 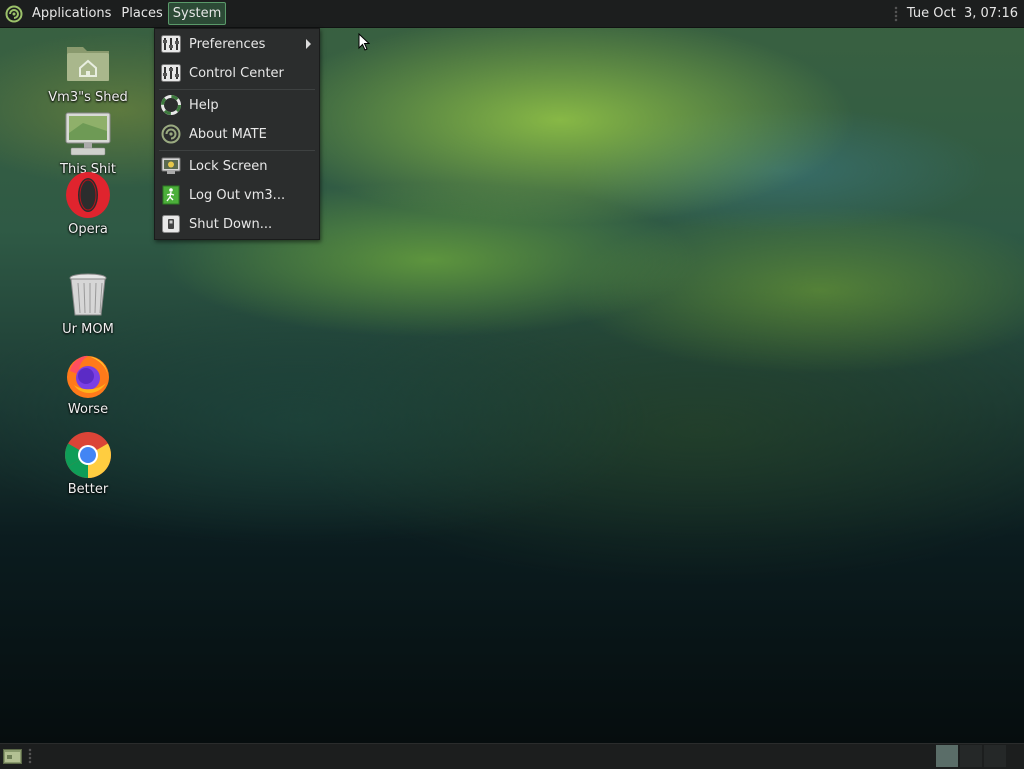 What do you see at coordinates (512, 756) in the screenshot?
I see `bottom-panel` at bounding box center [512, 756].